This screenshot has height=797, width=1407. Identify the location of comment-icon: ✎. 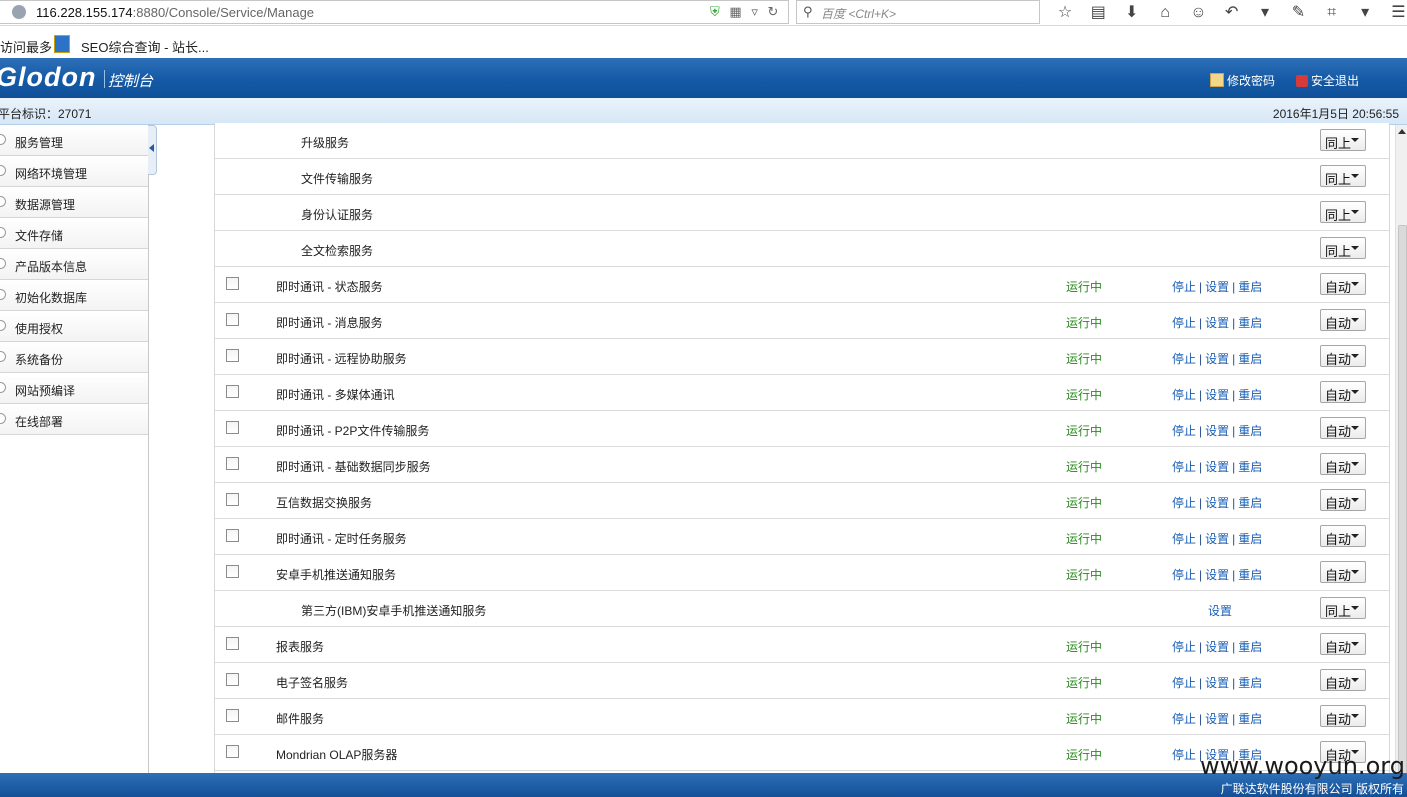
(1298, 12).